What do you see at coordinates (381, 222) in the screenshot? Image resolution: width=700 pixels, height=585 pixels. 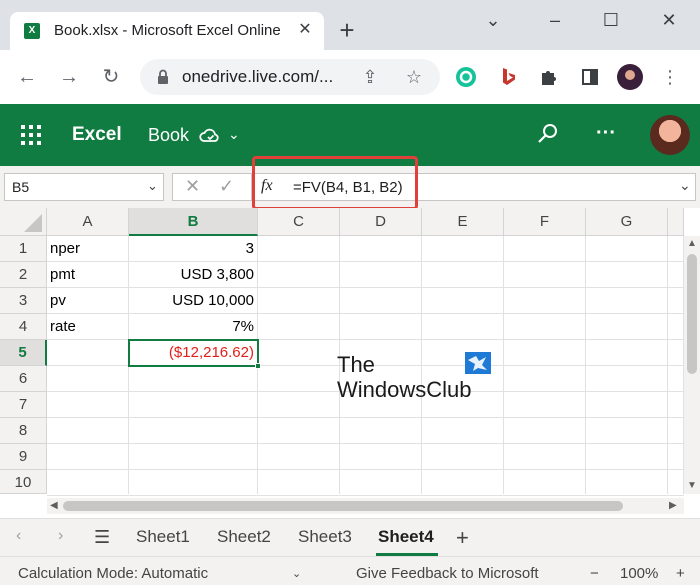 I see `column-header: D` at bounding box center [381, 222].